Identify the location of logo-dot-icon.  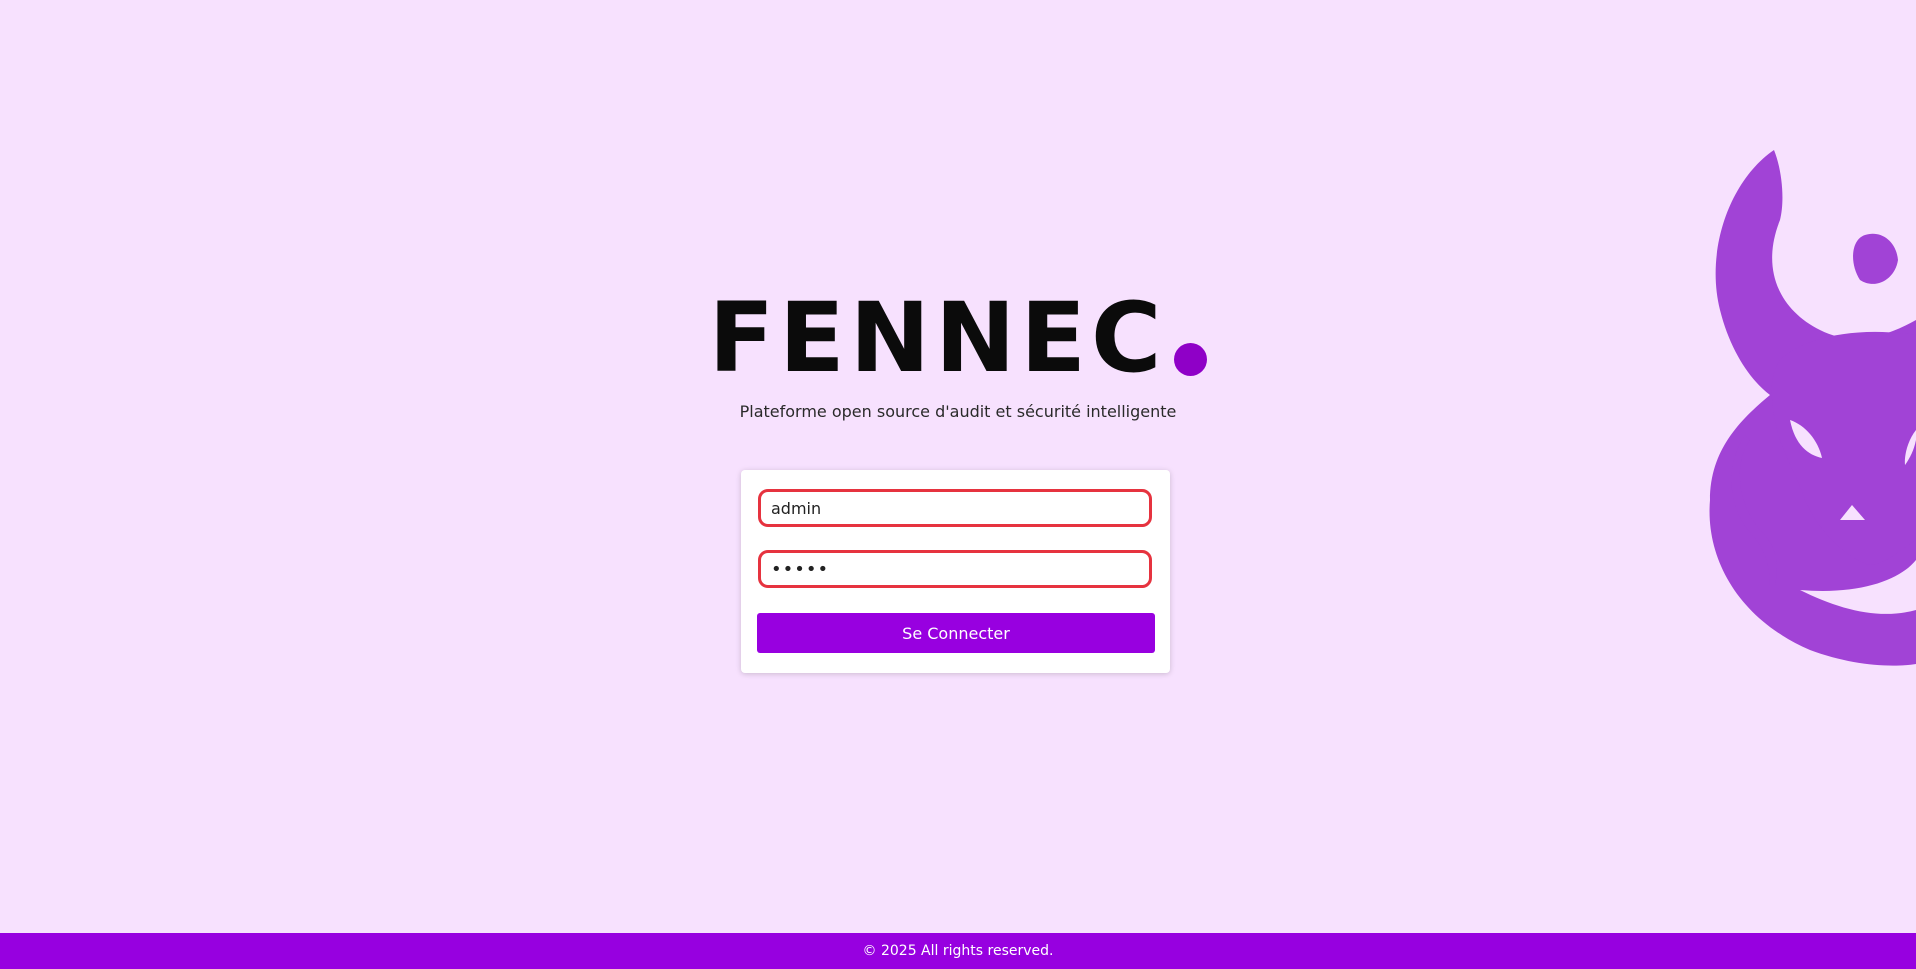
(1191, 359).